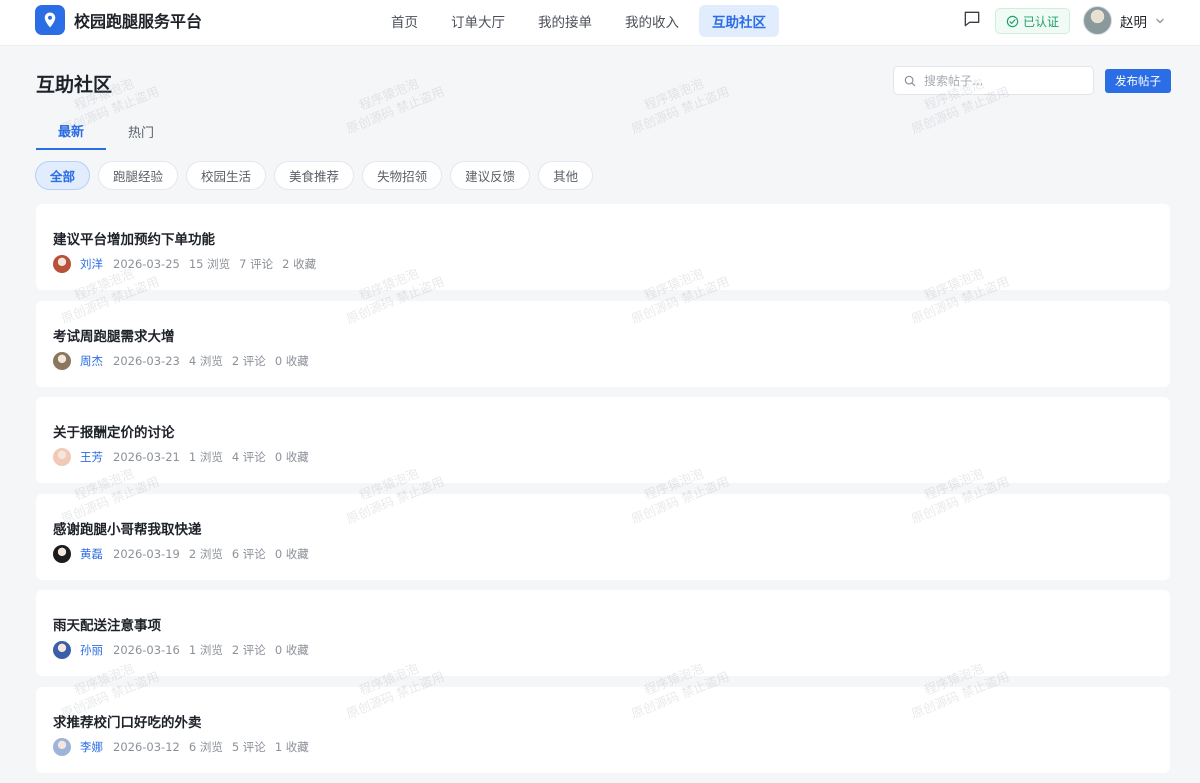 The width and height of the screenshot is (1200, 783). Describe the element at coordinates (107, 624) in the screenshot. I see `post-title: 雨天配送注意事项` at that location.